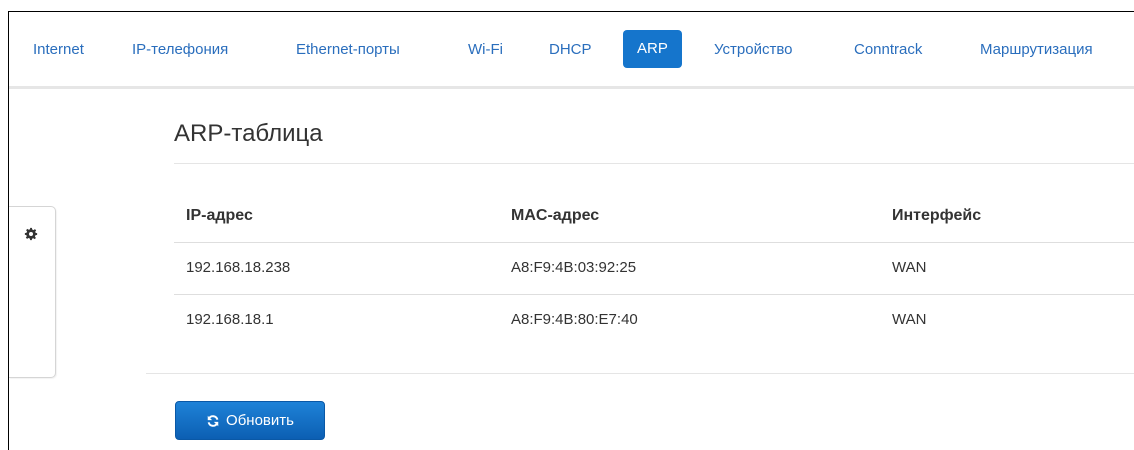 This screenshot has height=450, width=1134. What do you see at coordinates (640, 373) in the screenshot?
I see `footer-divider` at bounding box center [640, 373].